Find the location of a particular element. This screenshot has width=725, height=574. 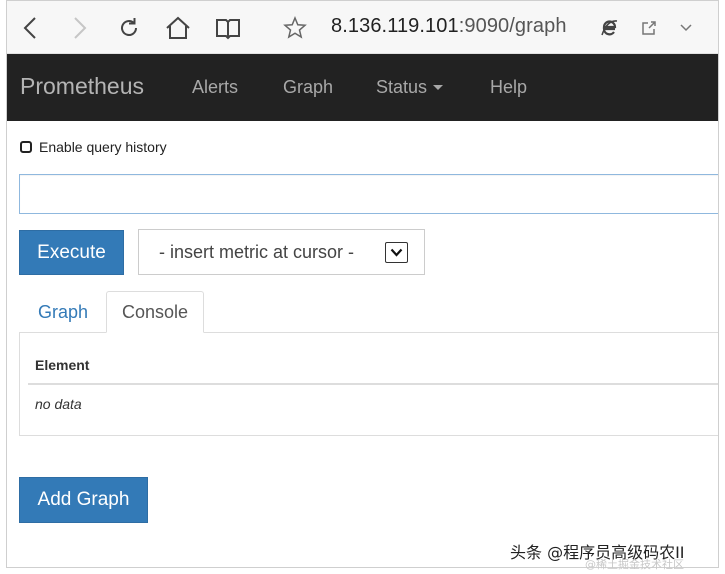

tab-graph: Graph is located at coordinates (63, 312).